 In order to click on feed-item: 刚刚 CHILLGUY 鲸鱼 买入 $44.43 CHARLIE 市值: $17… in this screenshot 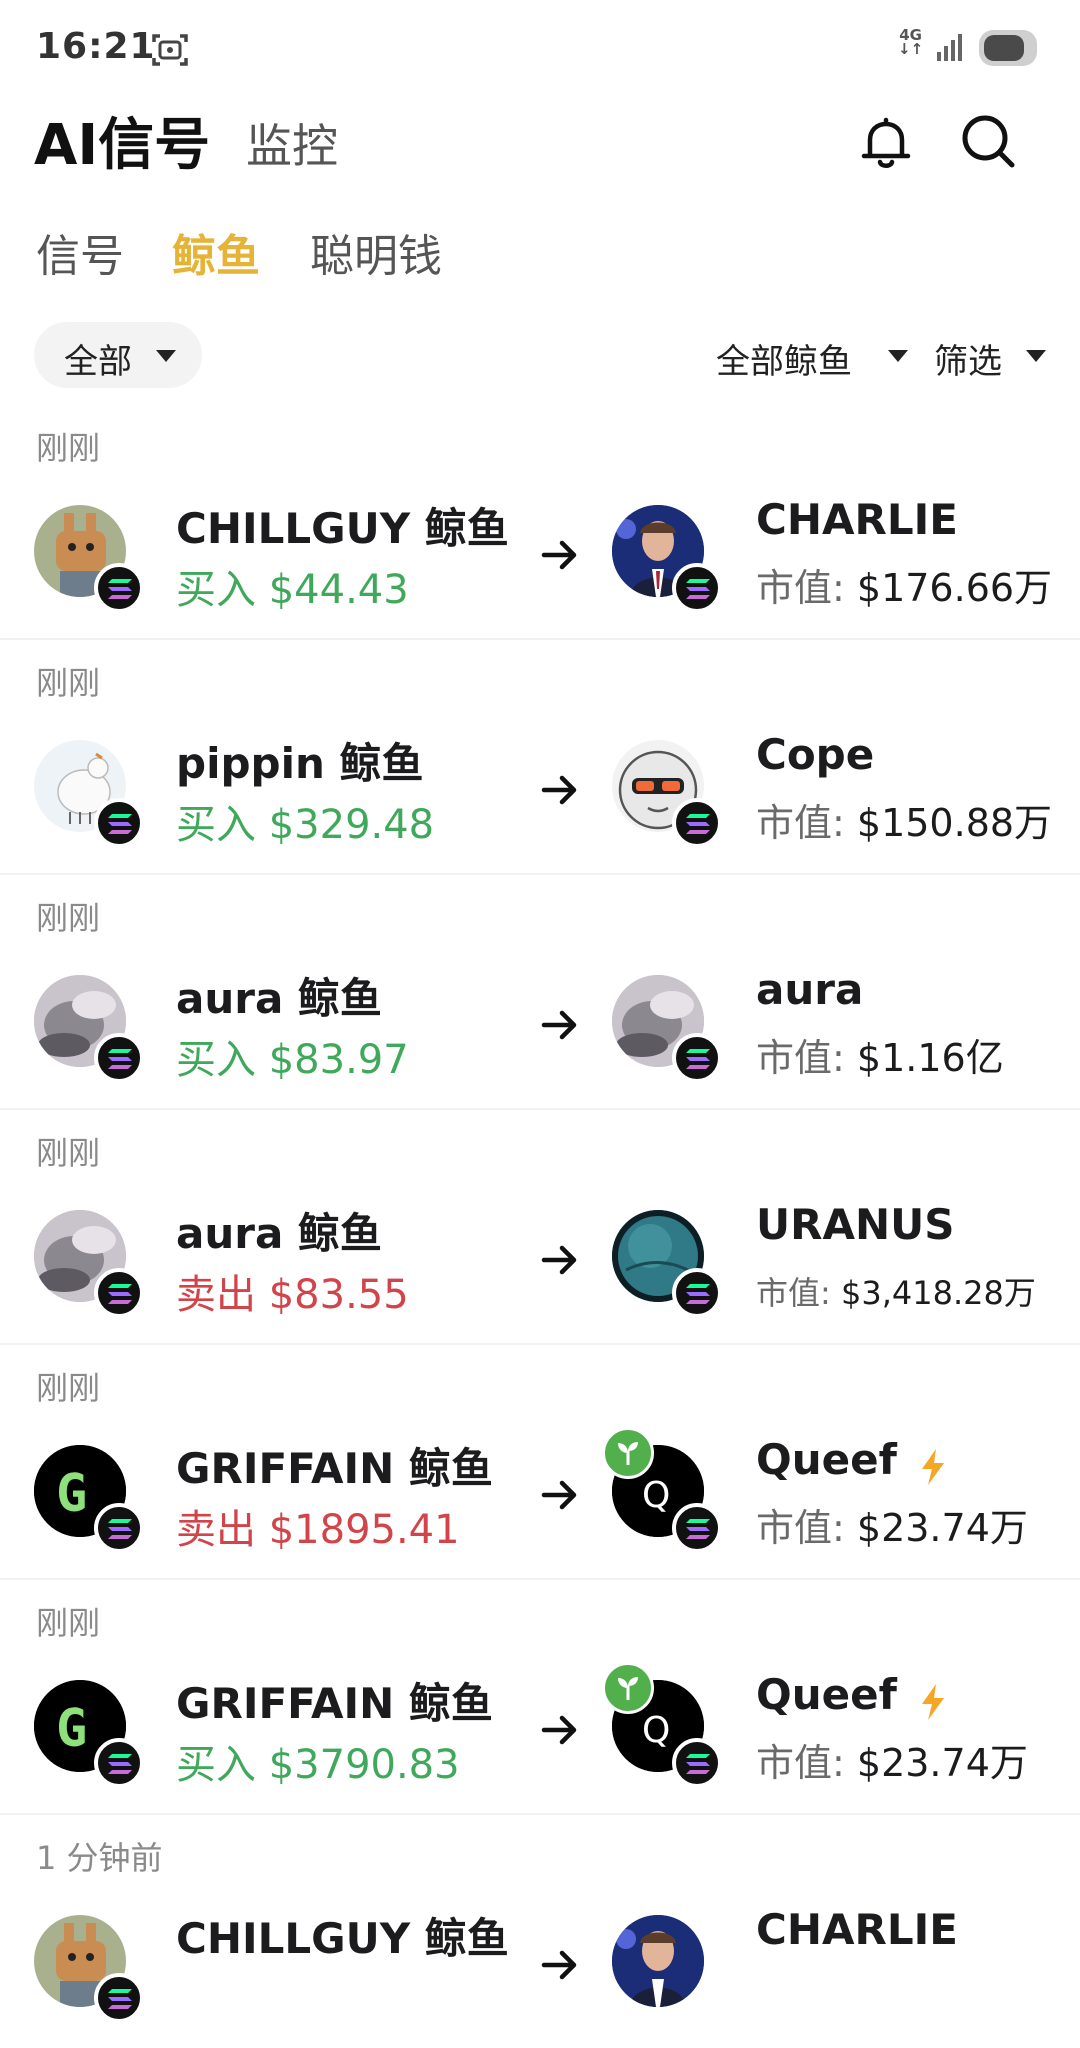, I will do `click(540, 522)`.